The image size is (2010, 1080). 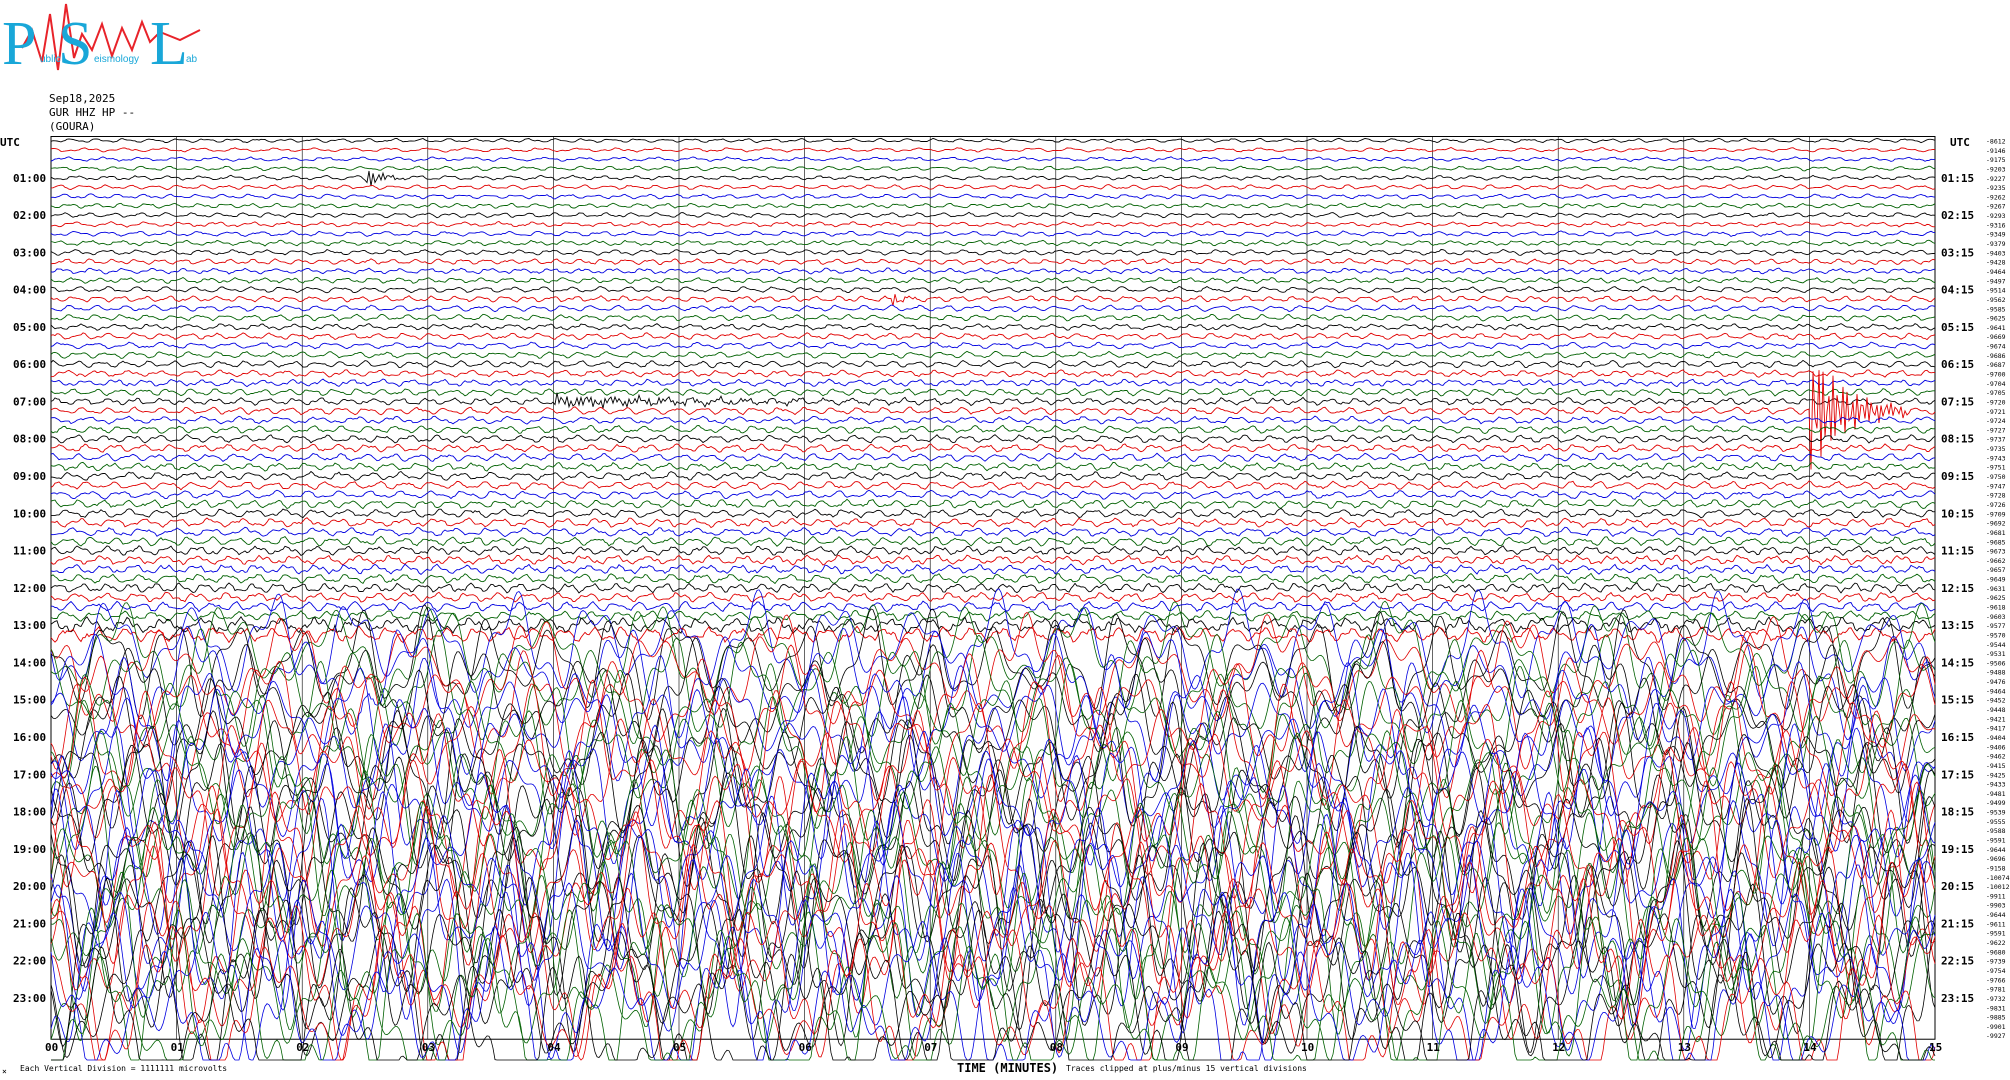 I want to click on right-hour-label: 23:15, so click(x=1957, y=998).